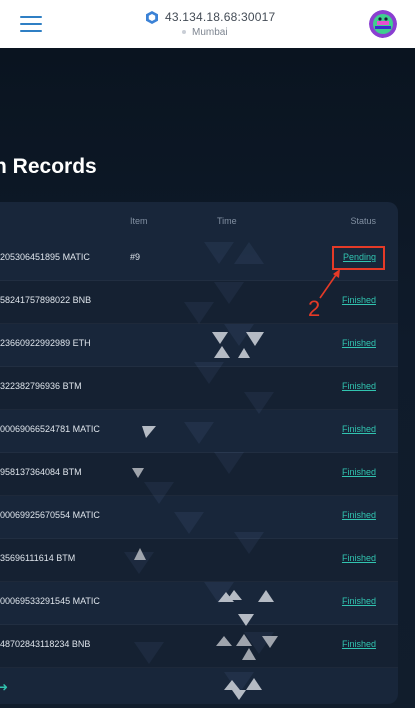  What do you see at coordinates (45, 257) in the screenshot?
I see `order-id: 205306451895 MATIC` at bounding box center [45, 257].